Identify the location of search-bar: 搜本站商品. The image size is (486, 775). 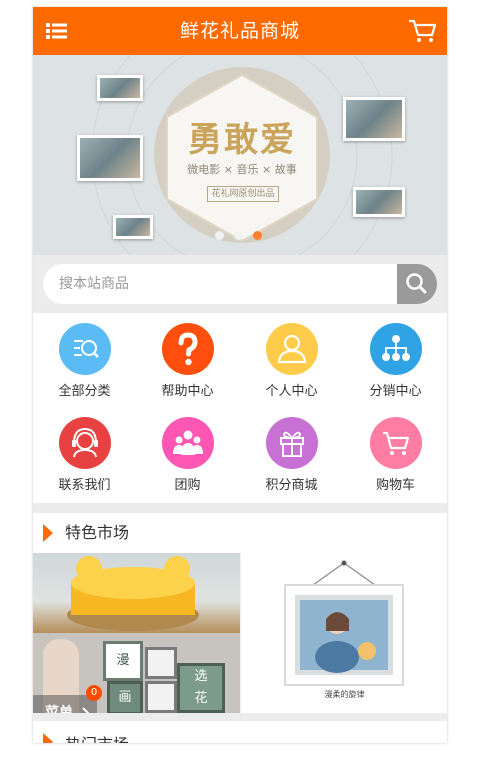
(240, 284).